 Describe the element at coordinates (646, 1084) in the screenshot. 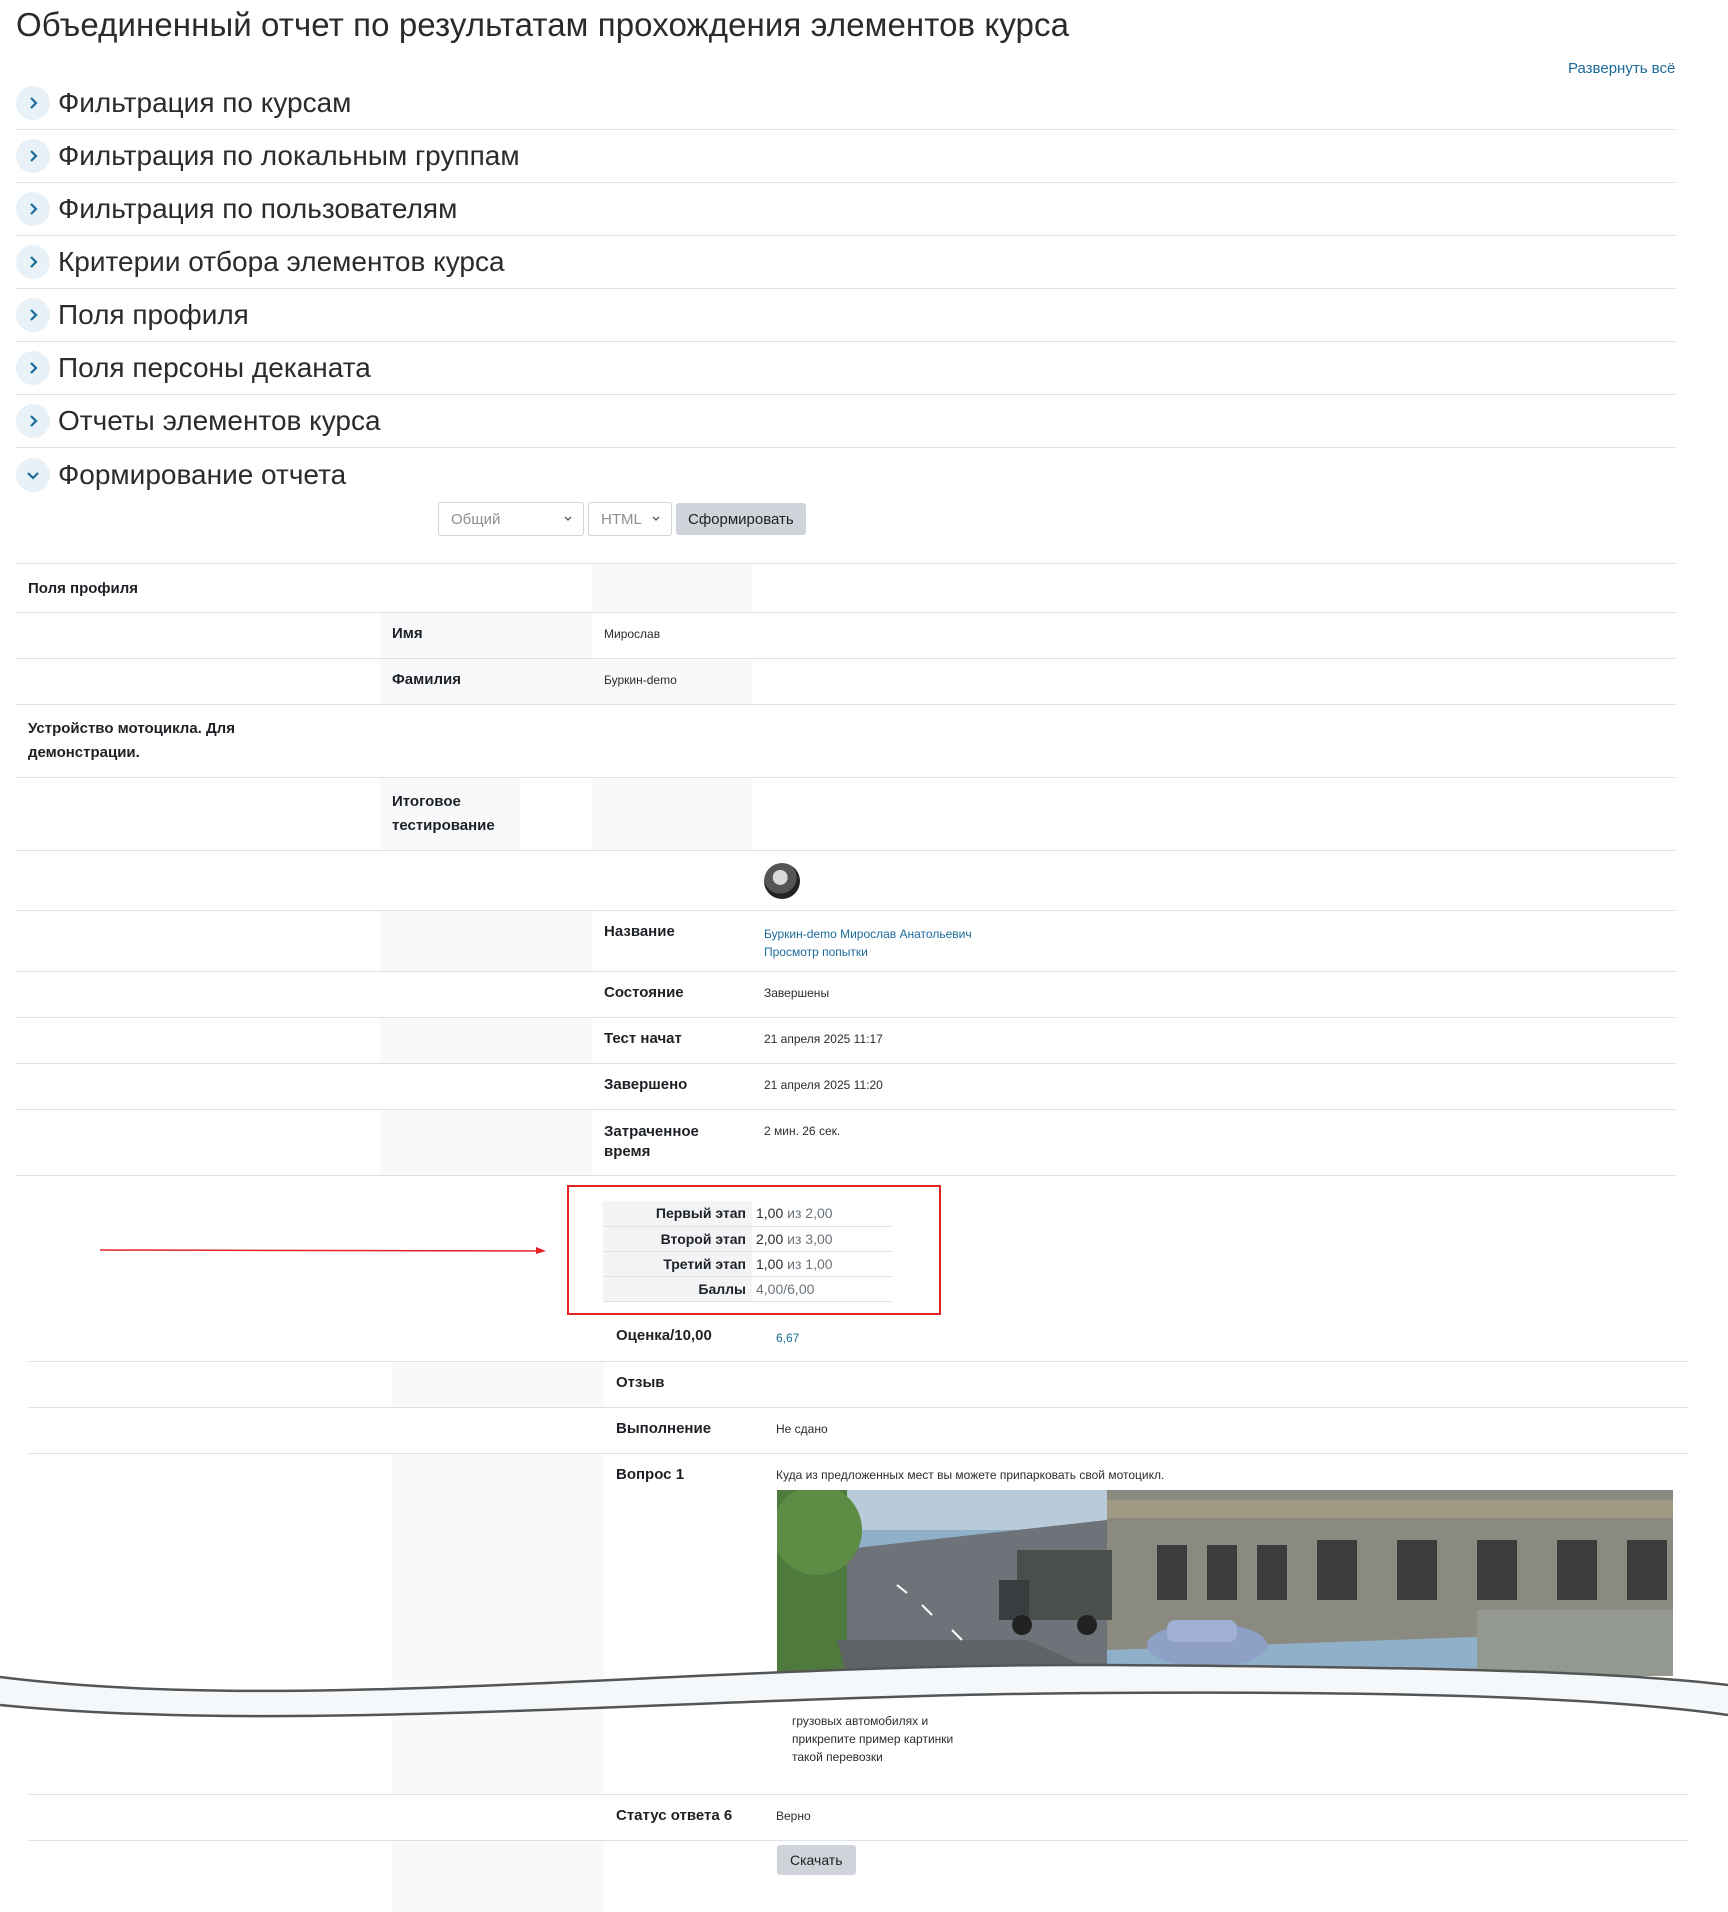

I see `finished-label: Завершено` at that location.